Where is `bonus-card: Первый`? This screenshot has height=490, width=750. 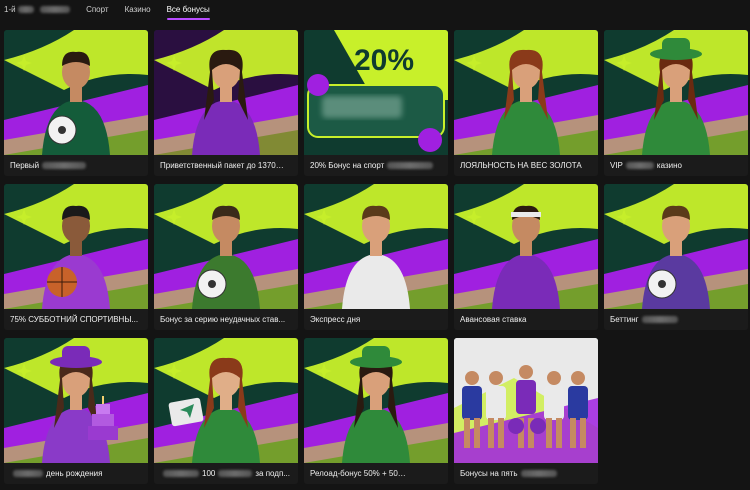
bonus-card: Первый is located at coordinates (76, 103).